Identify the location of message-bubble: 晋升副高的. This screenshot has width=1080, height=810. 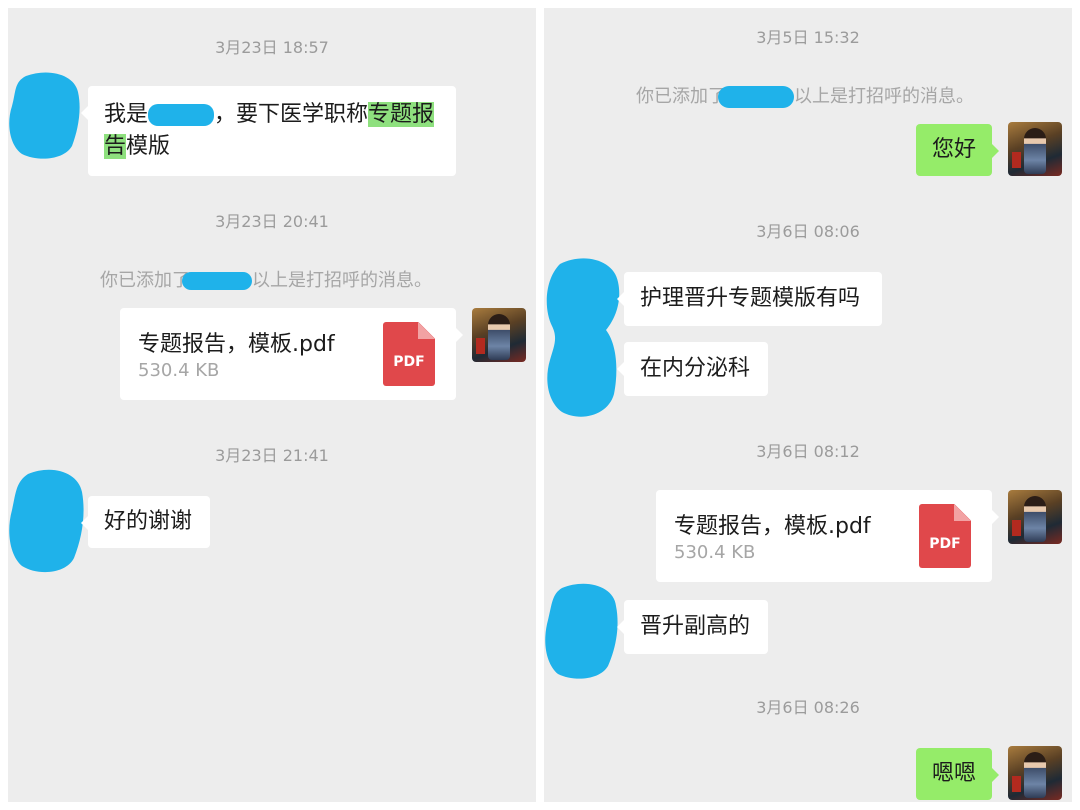
(692, 627).